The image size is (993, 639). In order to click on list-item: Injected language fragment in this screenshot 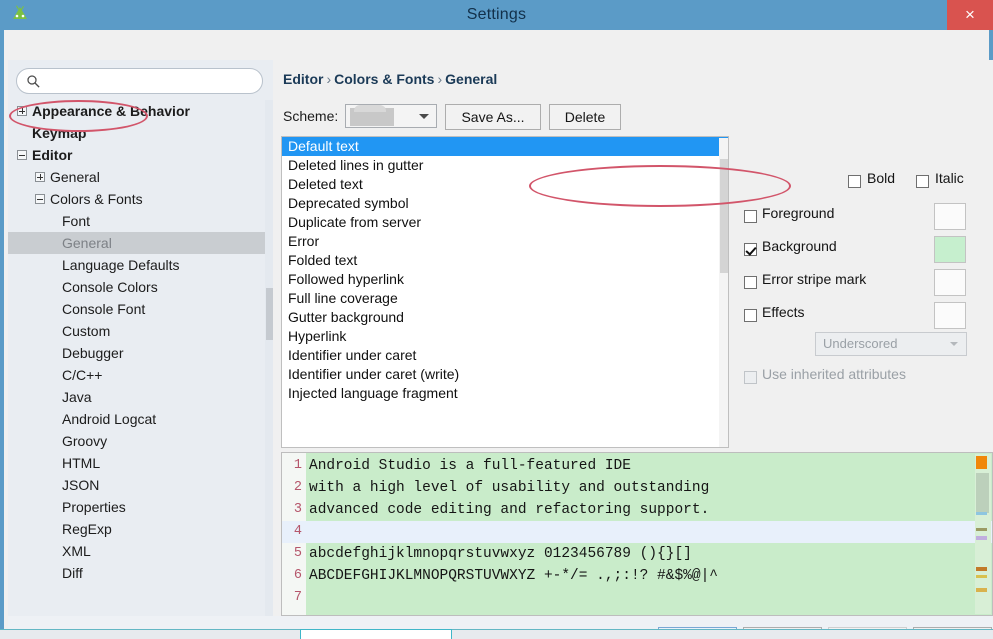, I will do `click(505, 393)`.